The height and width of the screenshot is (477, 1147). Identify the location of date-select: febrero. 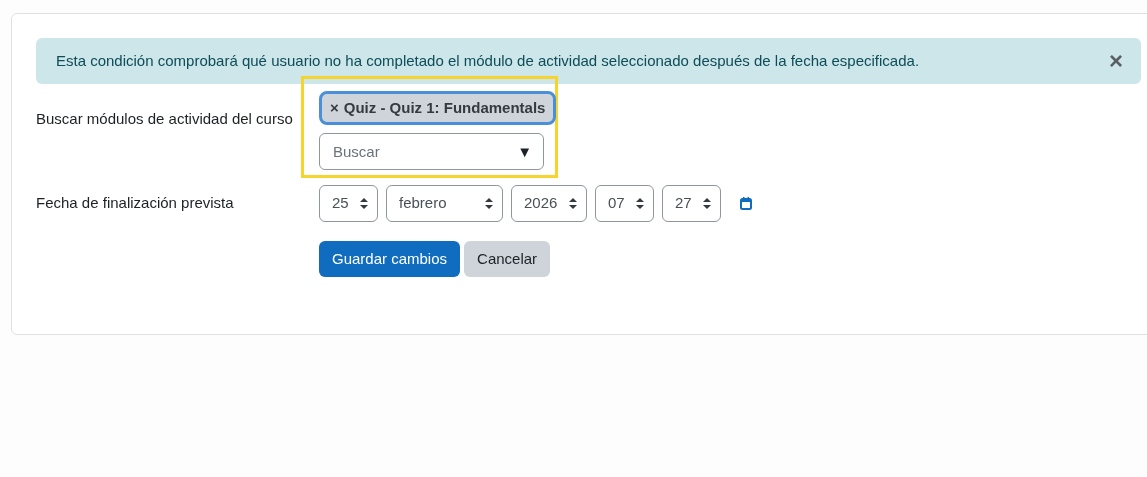
(444, 203).